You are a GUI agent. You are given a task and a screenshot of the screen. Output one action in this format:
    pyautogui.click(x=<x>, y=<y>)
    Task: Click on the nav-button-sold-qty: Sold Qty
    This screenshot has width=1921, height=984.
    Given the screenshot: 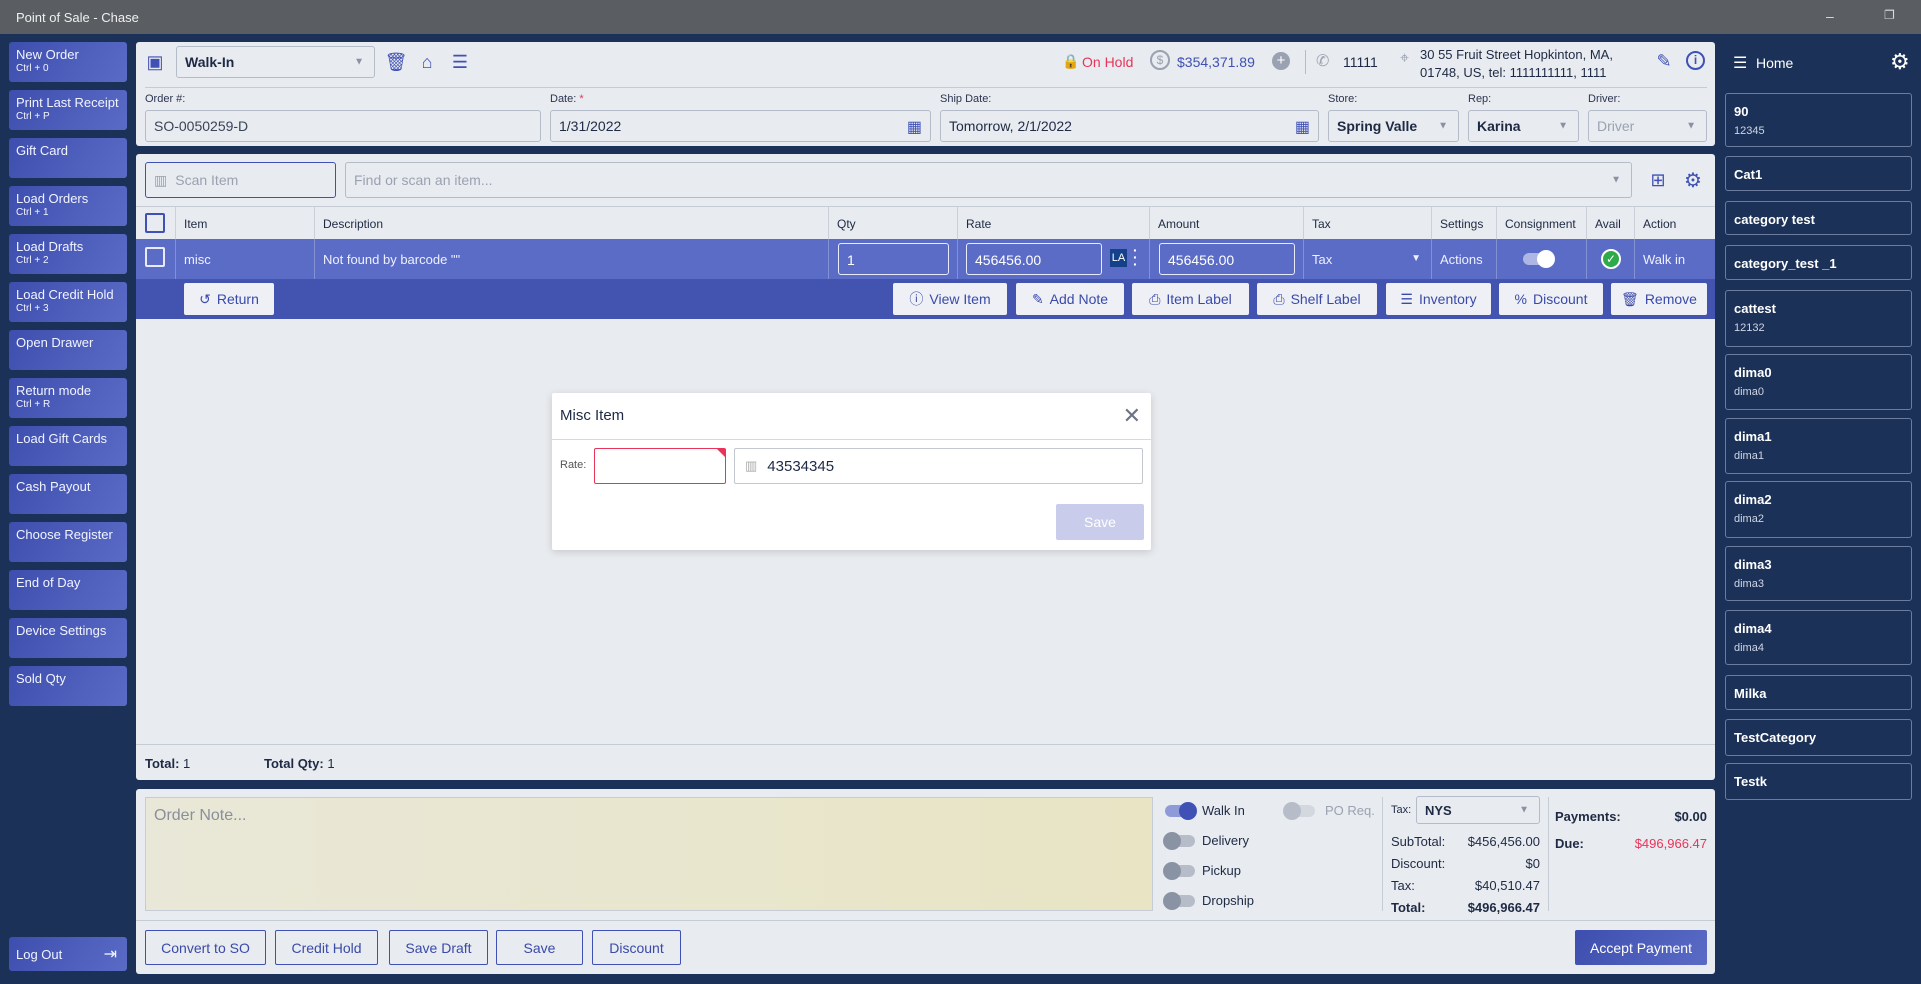 What is the action you would take?
    pyautogui.click(x=68, y=686)
    